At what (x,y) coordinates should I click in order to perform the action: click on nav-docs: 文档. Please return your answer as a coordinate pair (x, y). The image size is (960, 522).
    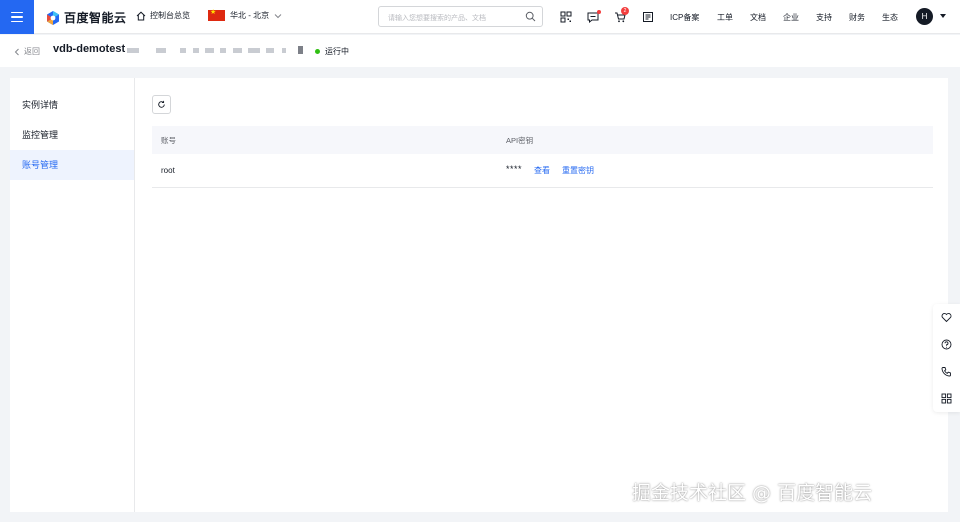
    Looking at the image, I should click on (758, 17).